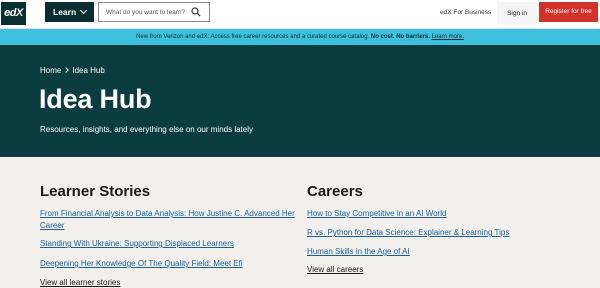  Describe the element at coordinates (400, 37) in the screenshot. I see `banner-bold-text: No cost. No barriers.` at that location.